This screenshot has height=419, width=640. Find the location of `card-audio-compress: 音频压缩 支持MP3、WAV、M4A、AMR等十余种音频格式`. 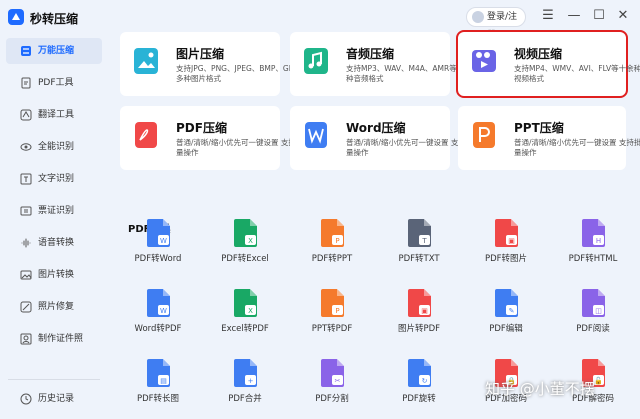

card-audio-compress: 音频压缩 支持MP3、WAV、M4A、AMR等十余种音频格式 is located at coordinates (370, 64).